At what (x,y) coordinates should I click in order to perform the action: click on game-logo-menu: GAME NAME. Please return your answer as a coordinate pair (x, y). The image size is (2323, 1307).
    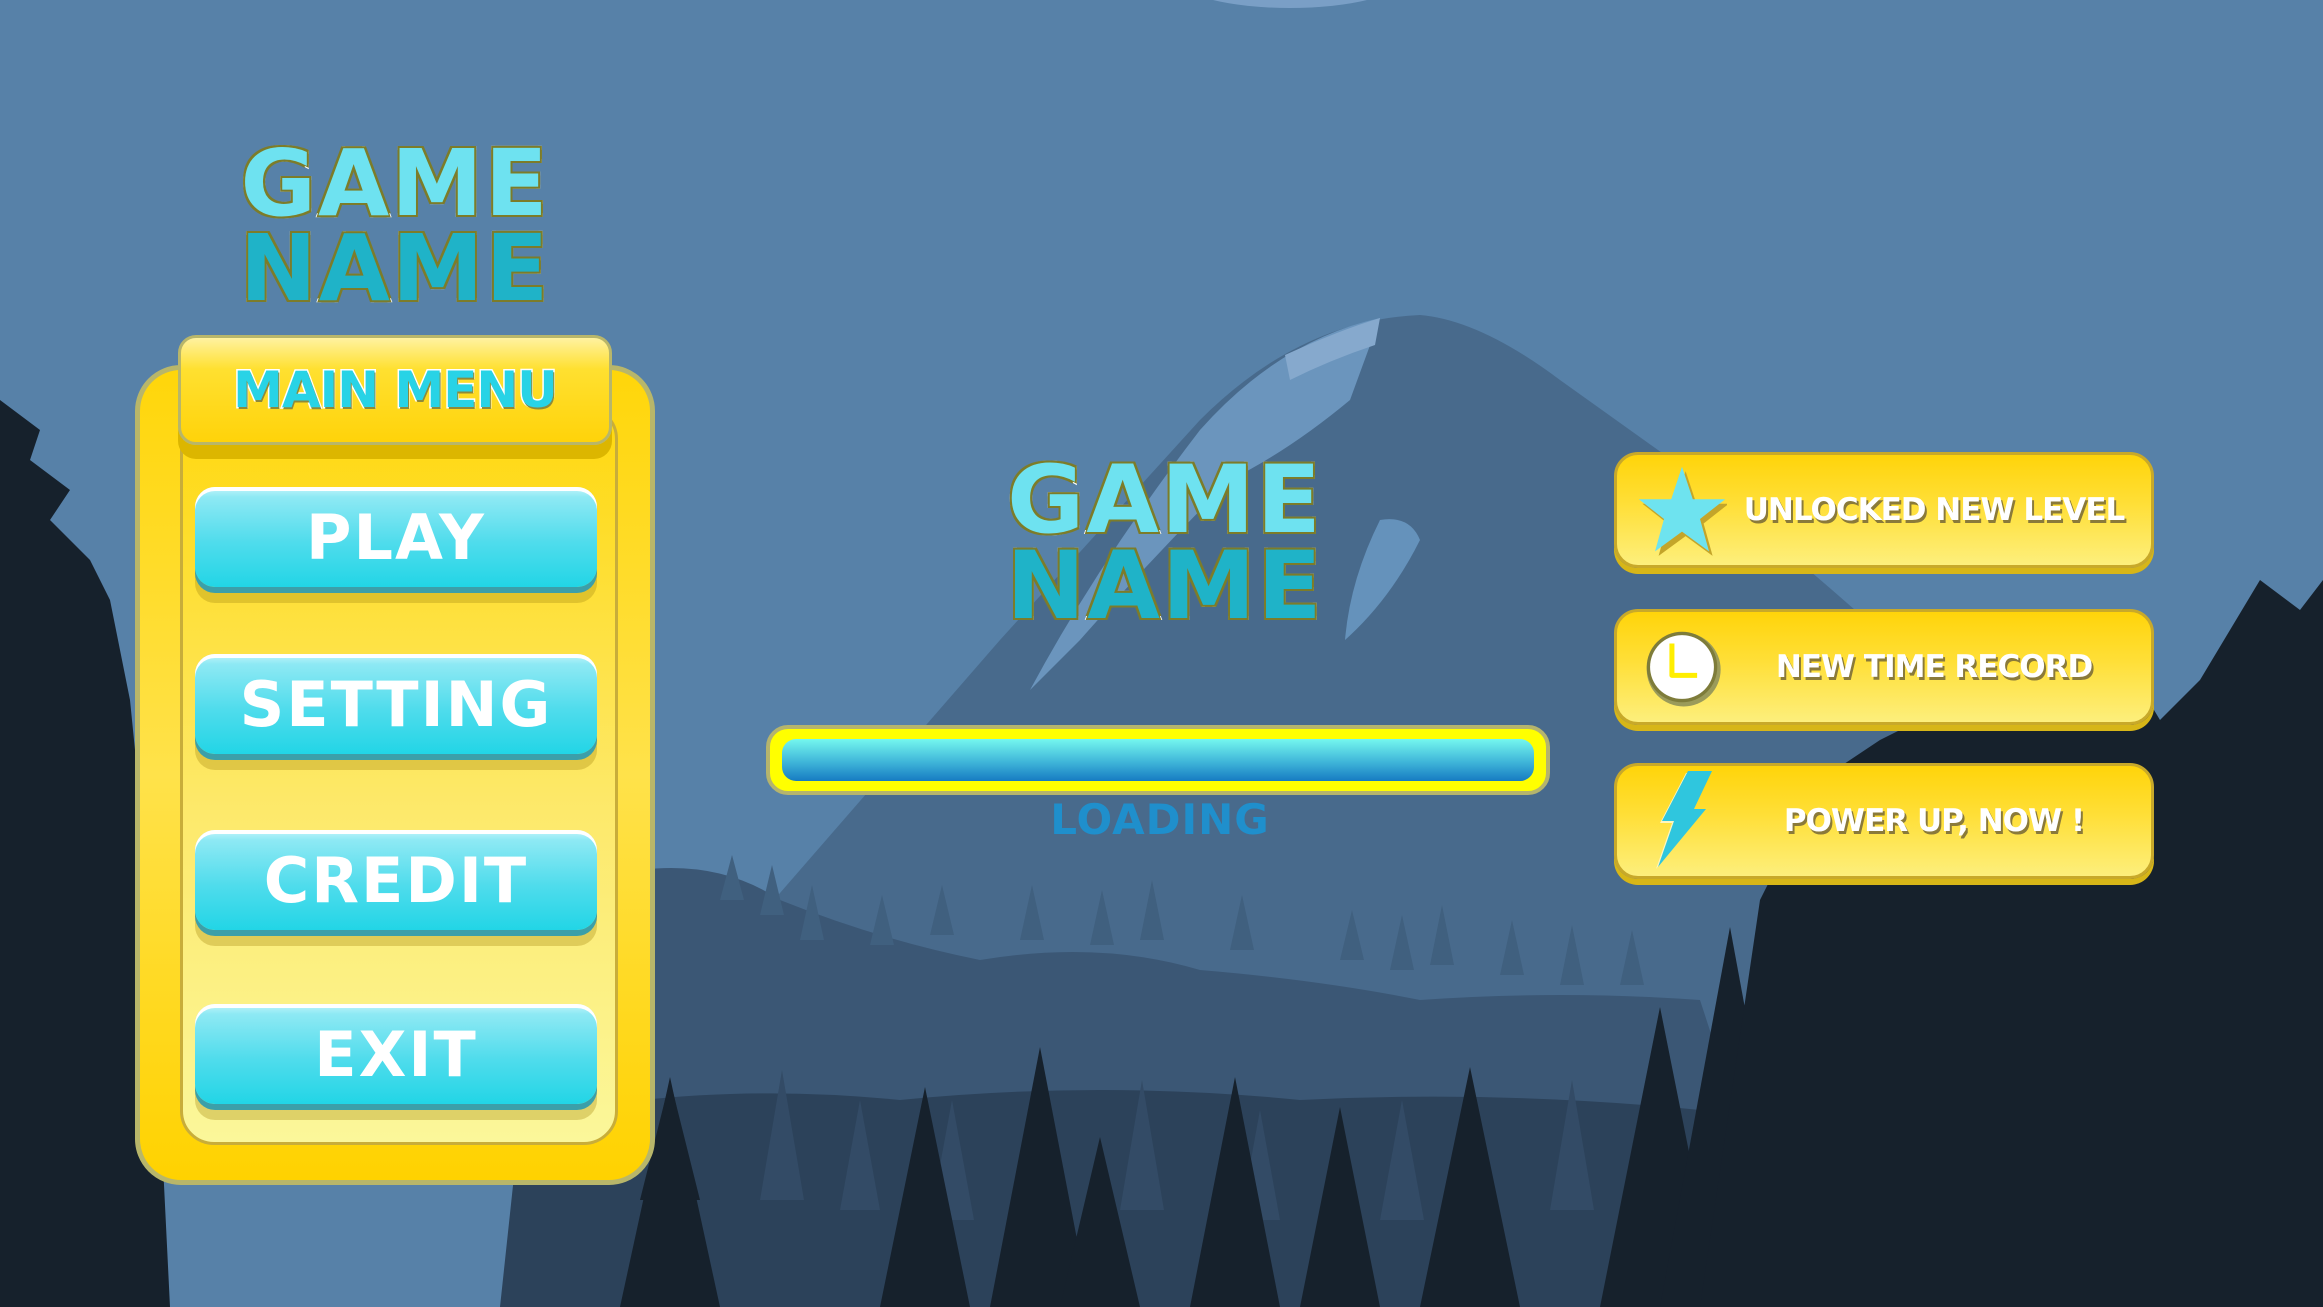
    Looking at the image, I should click on (395, 226).